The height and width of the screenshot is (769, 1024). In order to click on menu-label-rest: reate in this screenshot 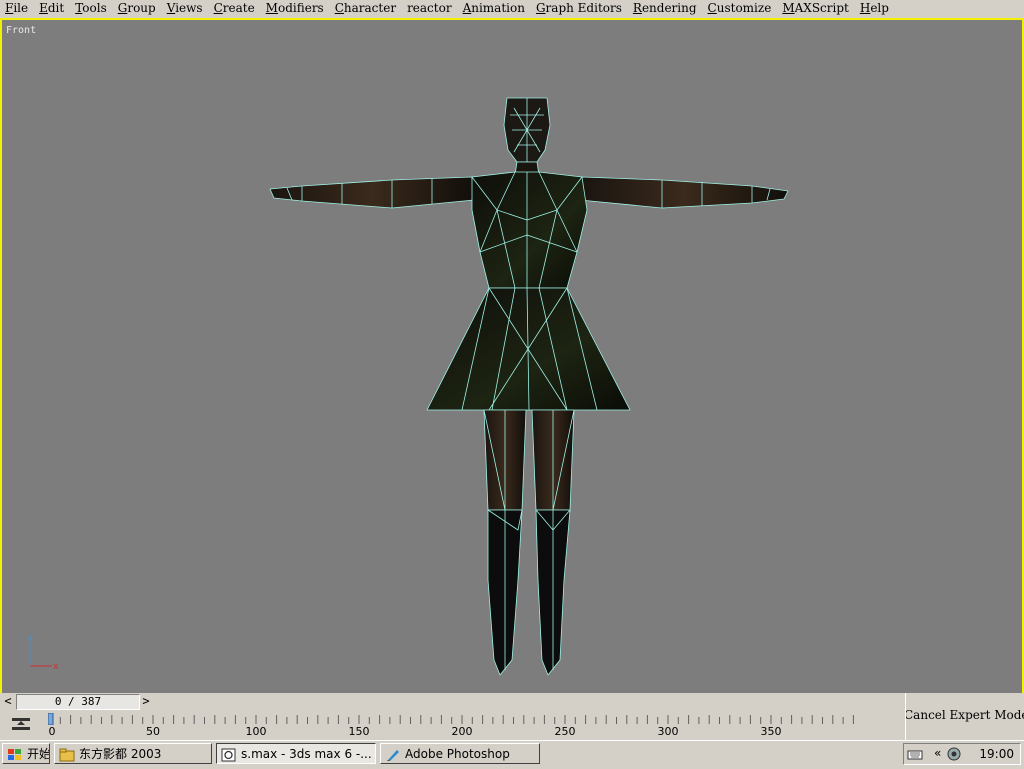, I will do `click(238, 8)`.